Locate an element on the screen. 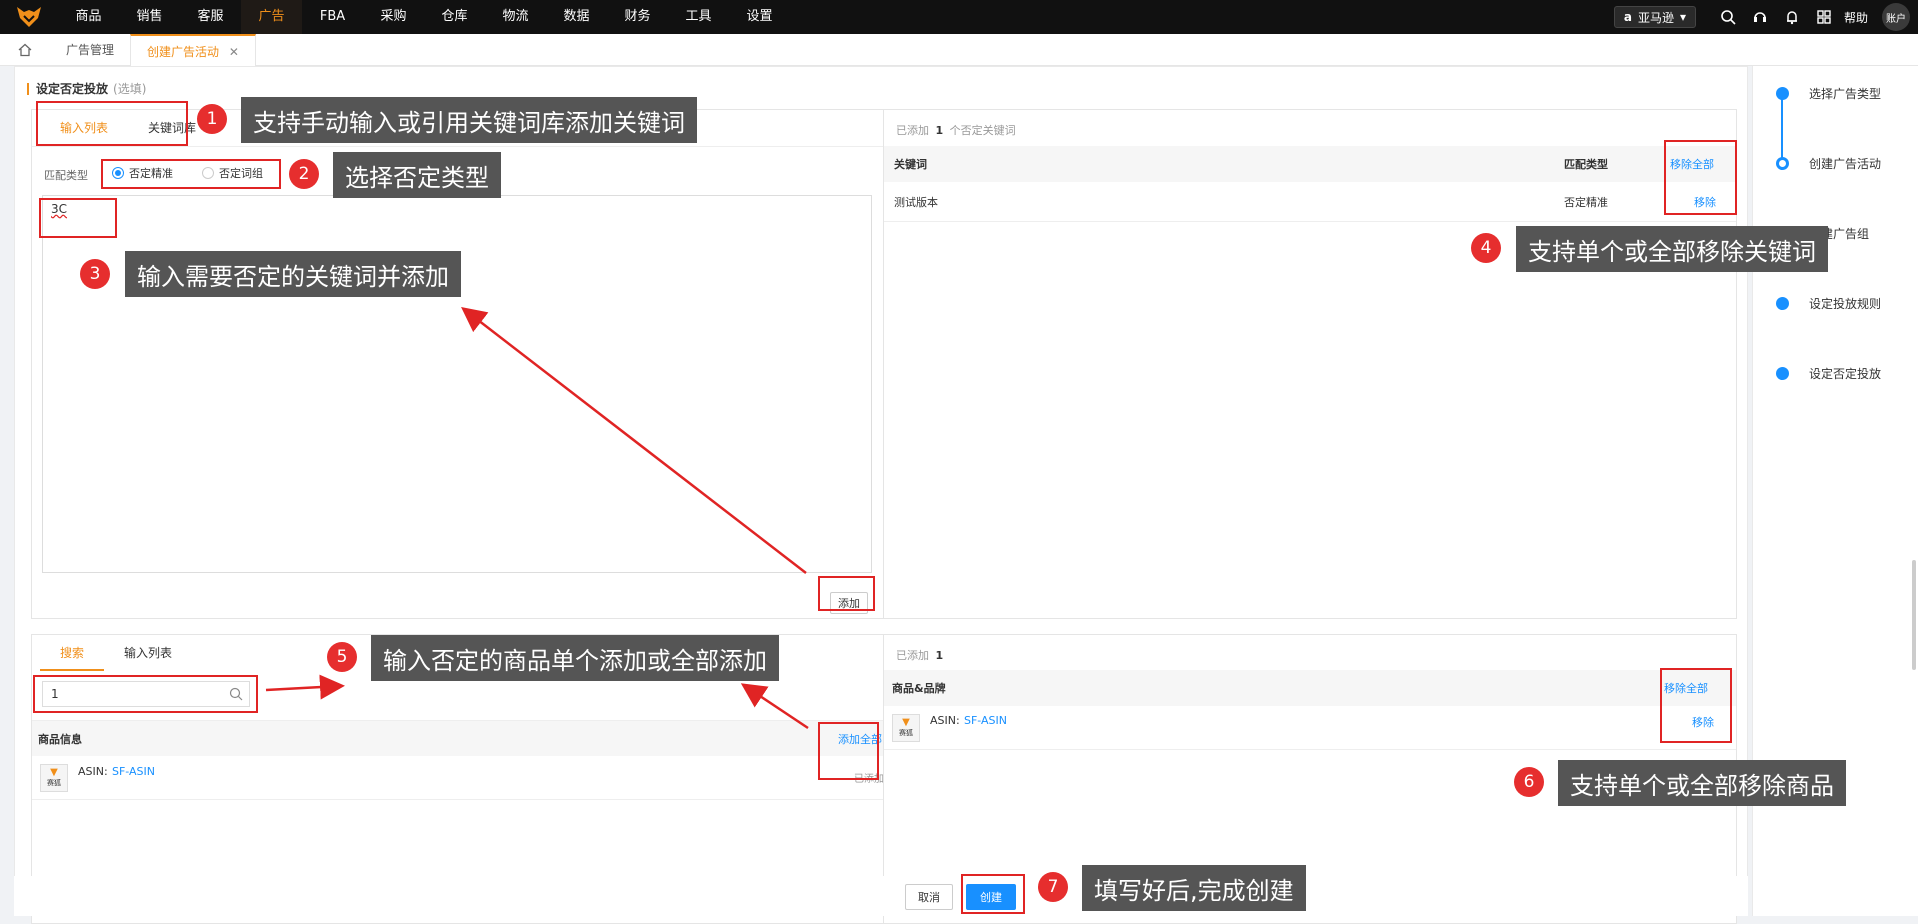  account-avatar: 账户 is located at coordinates (1896, 17).